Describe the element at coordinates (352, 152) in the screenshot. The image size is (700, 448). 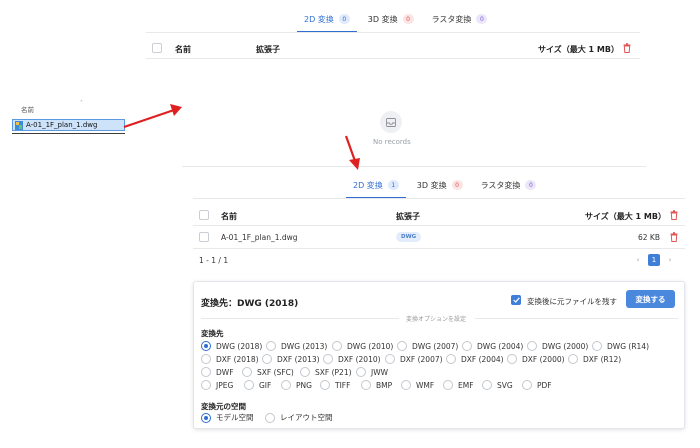
I see `down-arrow-icon` at that location.